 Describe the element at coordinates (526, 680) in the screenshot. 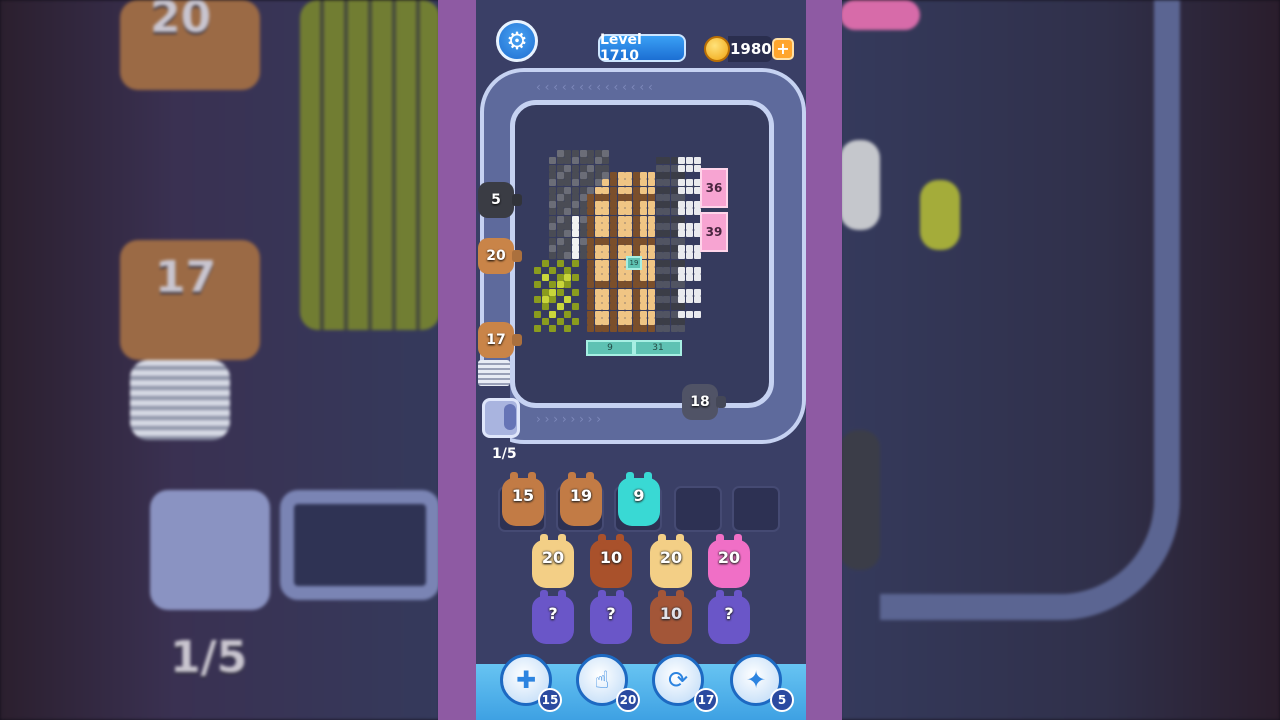

I see `add-slot-icon: ✚` at that location.